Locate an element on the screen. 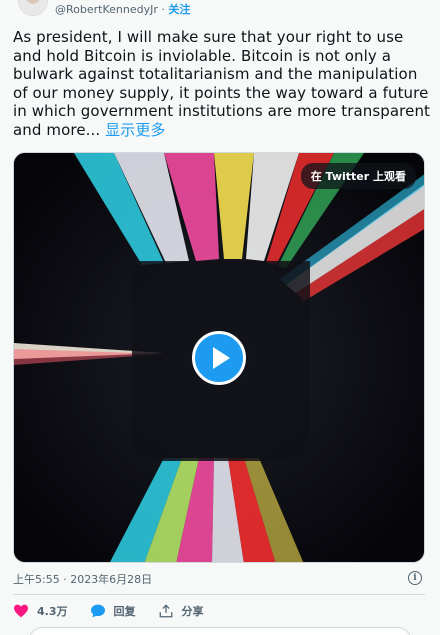  follow-link: 关注 is located at coordinates (179, 9).